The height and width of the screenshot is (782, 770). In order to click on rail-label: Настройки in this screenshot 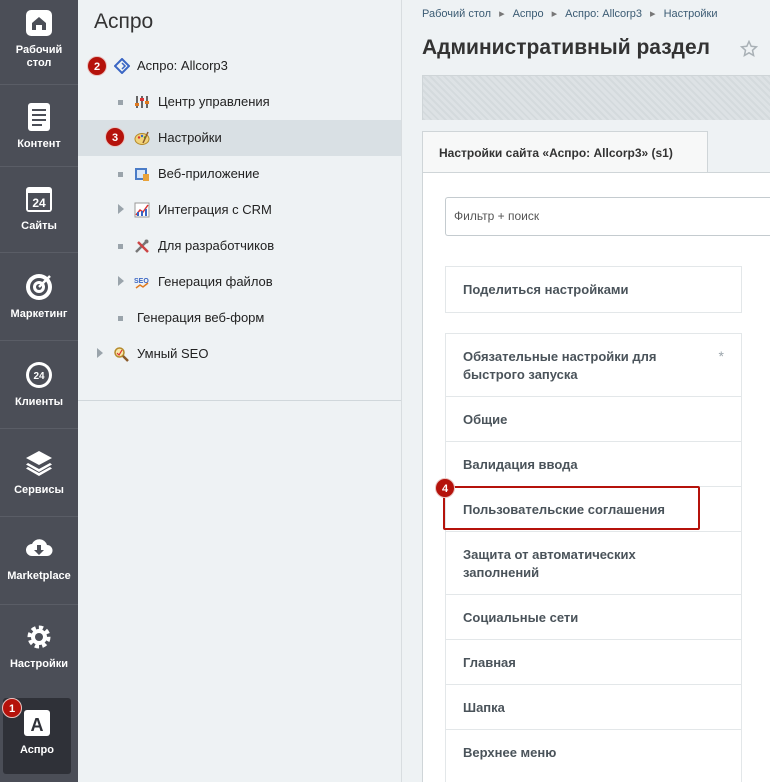, I will do `click(39, 664)`.